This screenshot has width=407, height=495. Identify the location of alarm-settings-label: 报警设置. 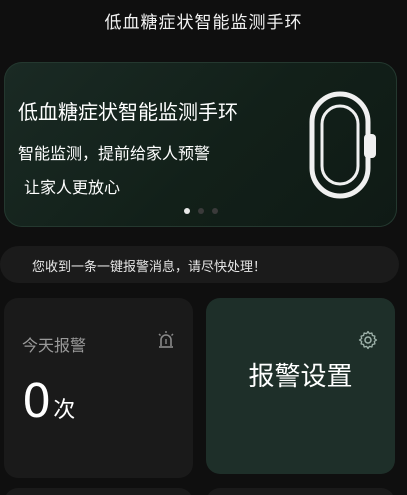
(300, 377).